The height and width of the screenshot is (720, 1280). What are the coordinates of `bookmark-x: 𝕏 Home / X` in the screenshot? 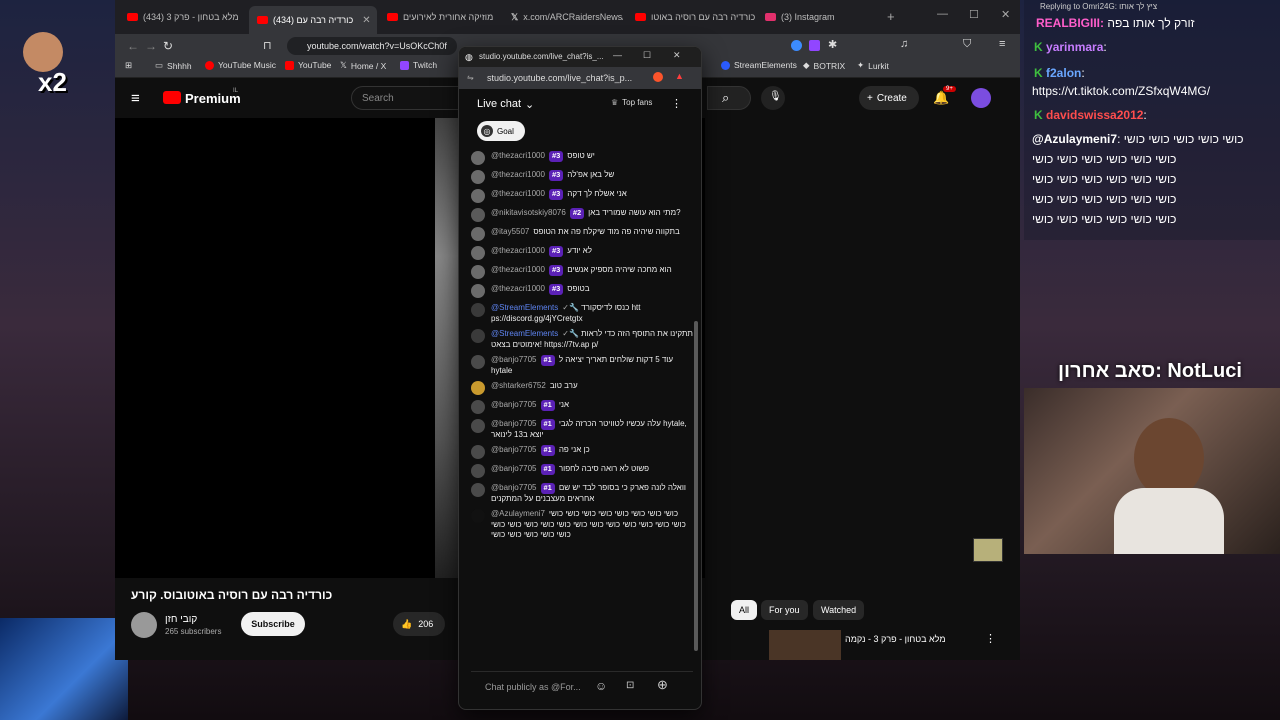 It's located at (363, 65).